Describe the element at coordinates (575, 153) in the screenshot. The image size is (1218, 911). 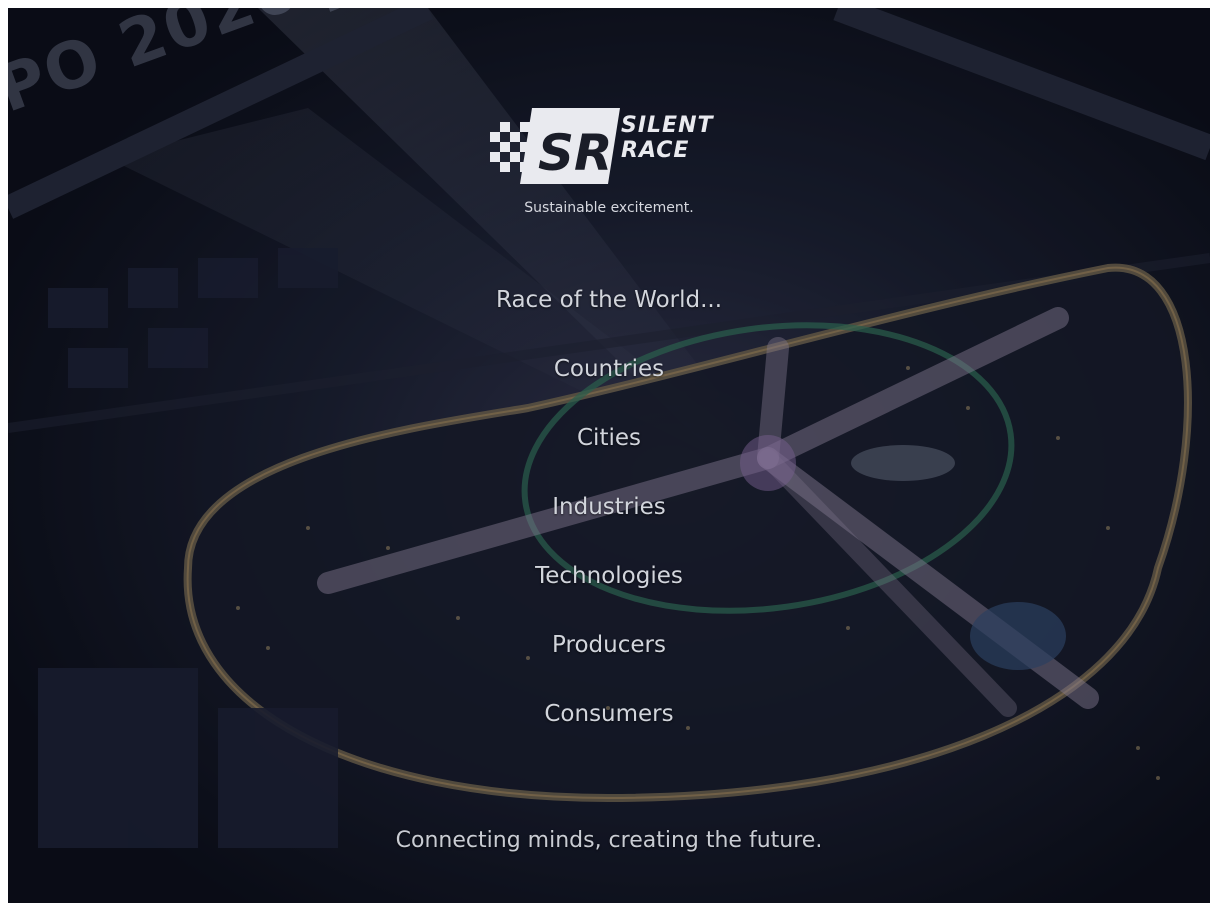
I see `logo-monogram-text: SR` at that location.